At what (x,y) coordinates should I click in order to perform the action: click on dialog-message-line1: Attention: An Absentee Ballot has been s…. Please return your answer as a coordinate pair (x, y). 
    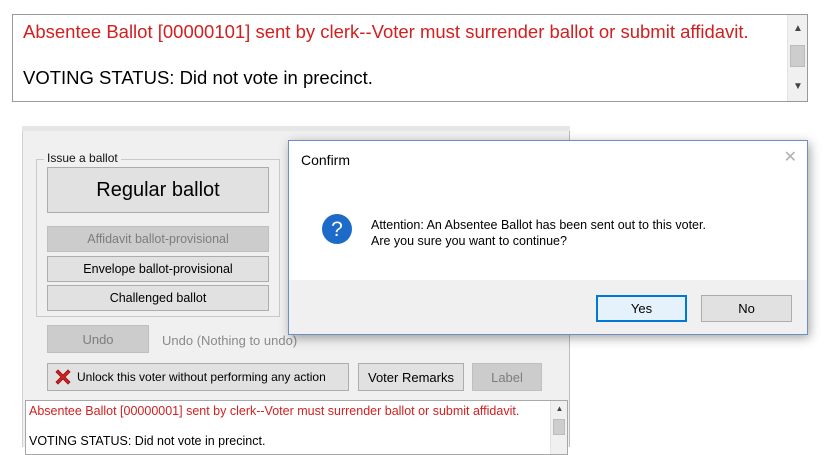
    Looking at the image, I should click on (538, 225).